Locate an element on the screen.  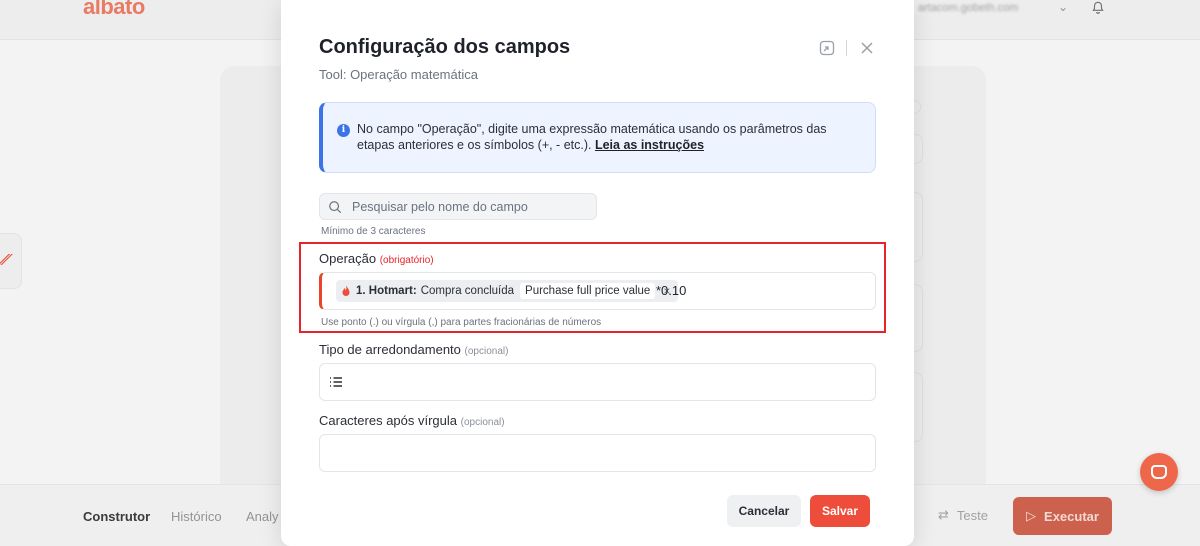
operacao-label-text: Operação is located at coordinates (348, 258).